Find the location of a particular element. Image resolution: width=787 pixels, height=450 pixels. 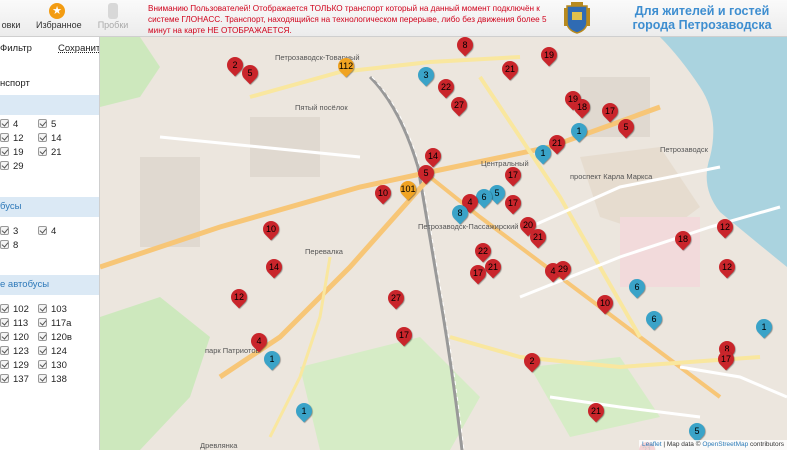

section-header-bus: бусы is located at coordinates (49, 207).